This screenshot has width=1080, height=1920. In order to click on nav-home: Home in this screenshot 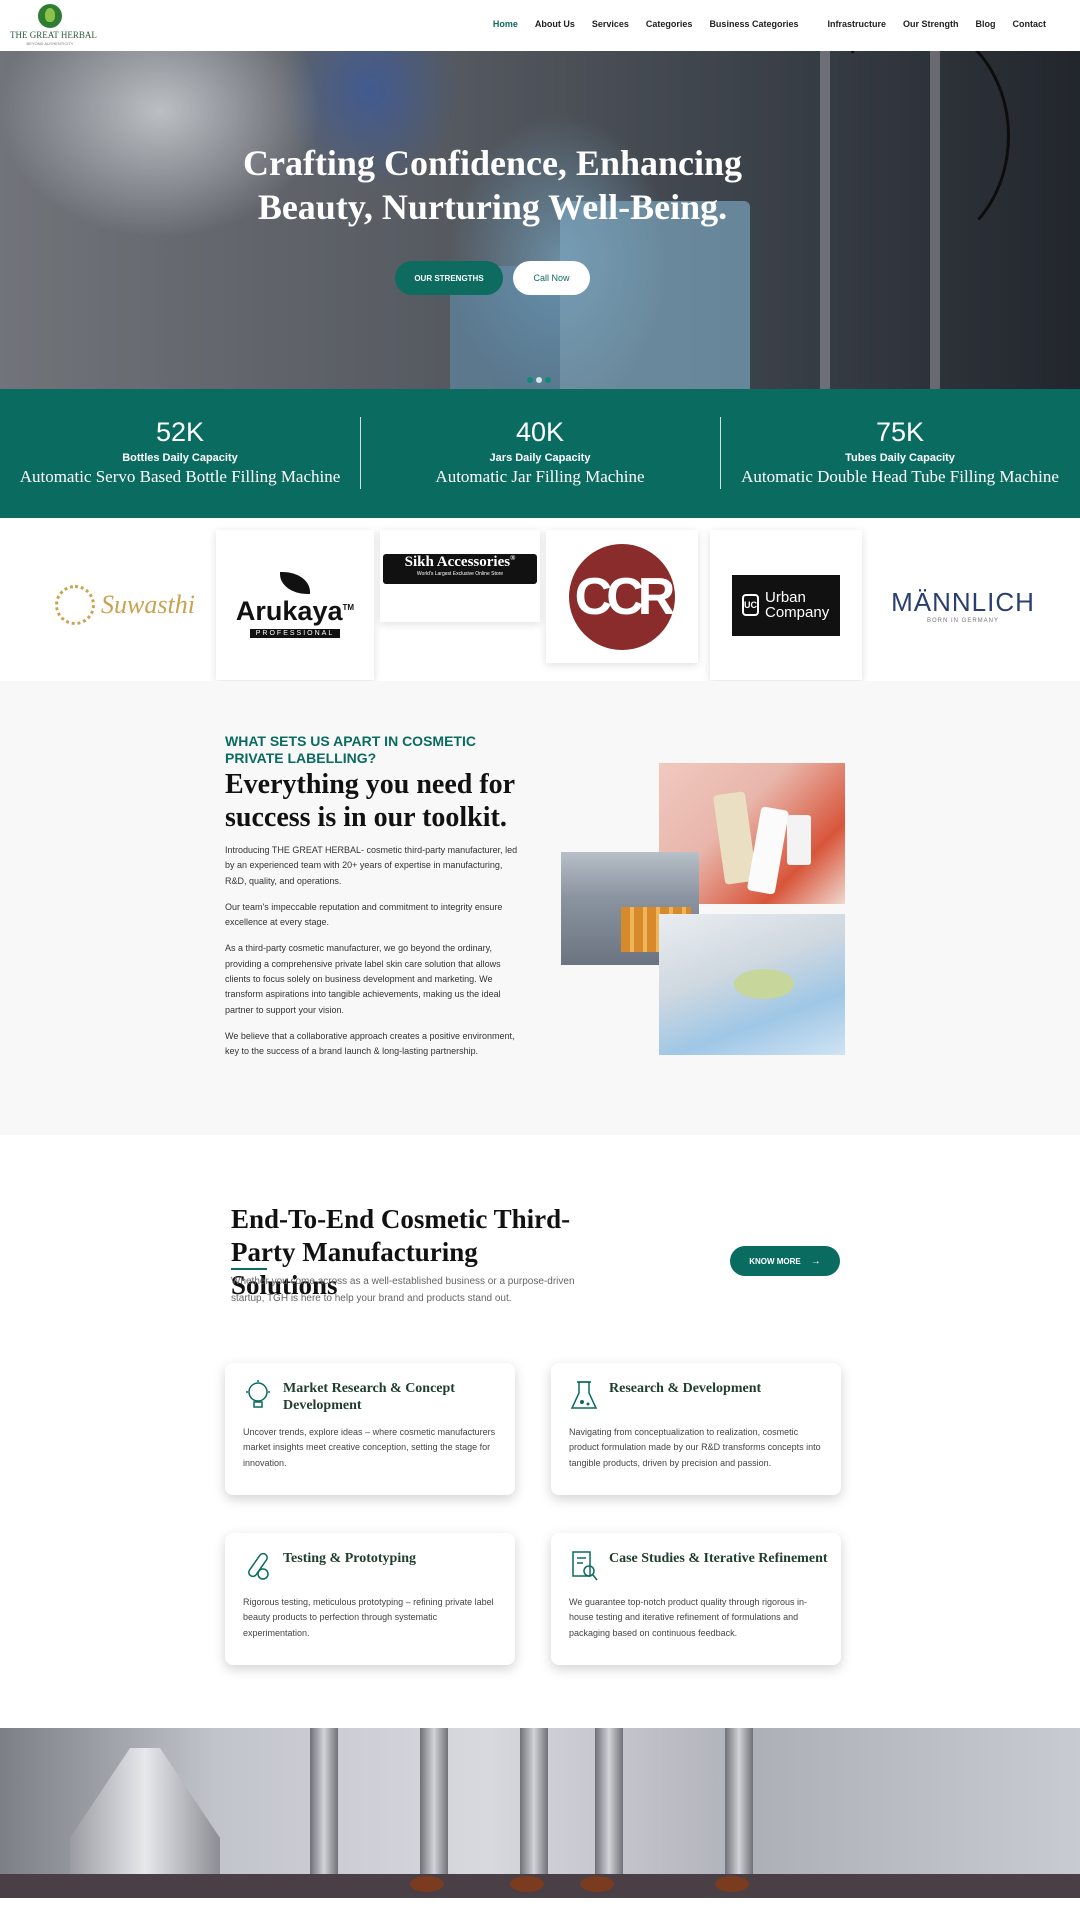, I will do `click(505, 24)`.